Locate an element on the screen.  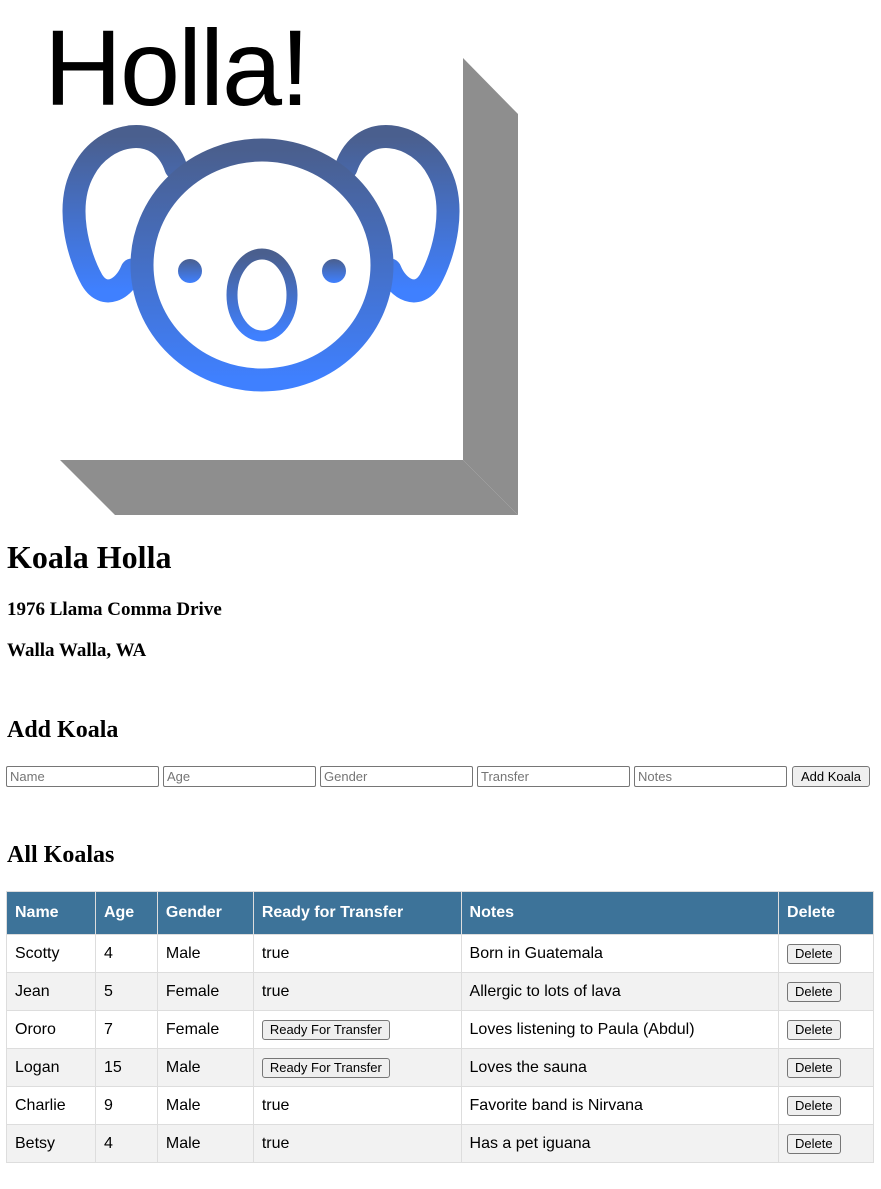
notes-input is located at coordinates (710, 776).